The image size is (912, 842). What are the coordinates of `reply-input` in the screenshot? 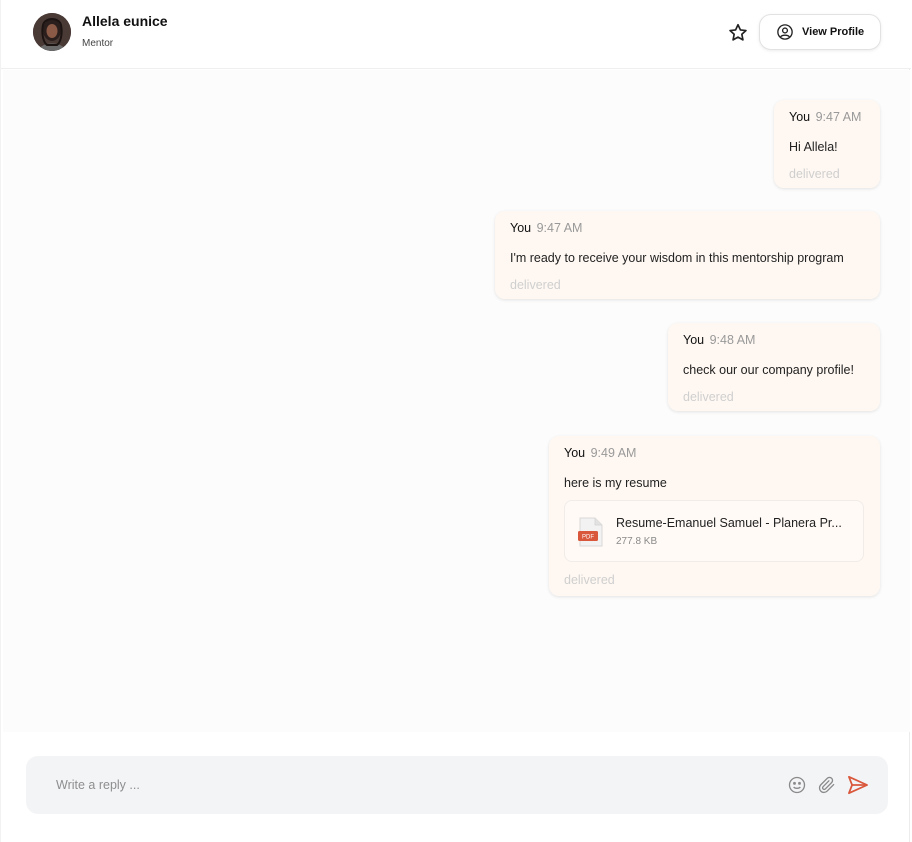 It's located at (406, 785).